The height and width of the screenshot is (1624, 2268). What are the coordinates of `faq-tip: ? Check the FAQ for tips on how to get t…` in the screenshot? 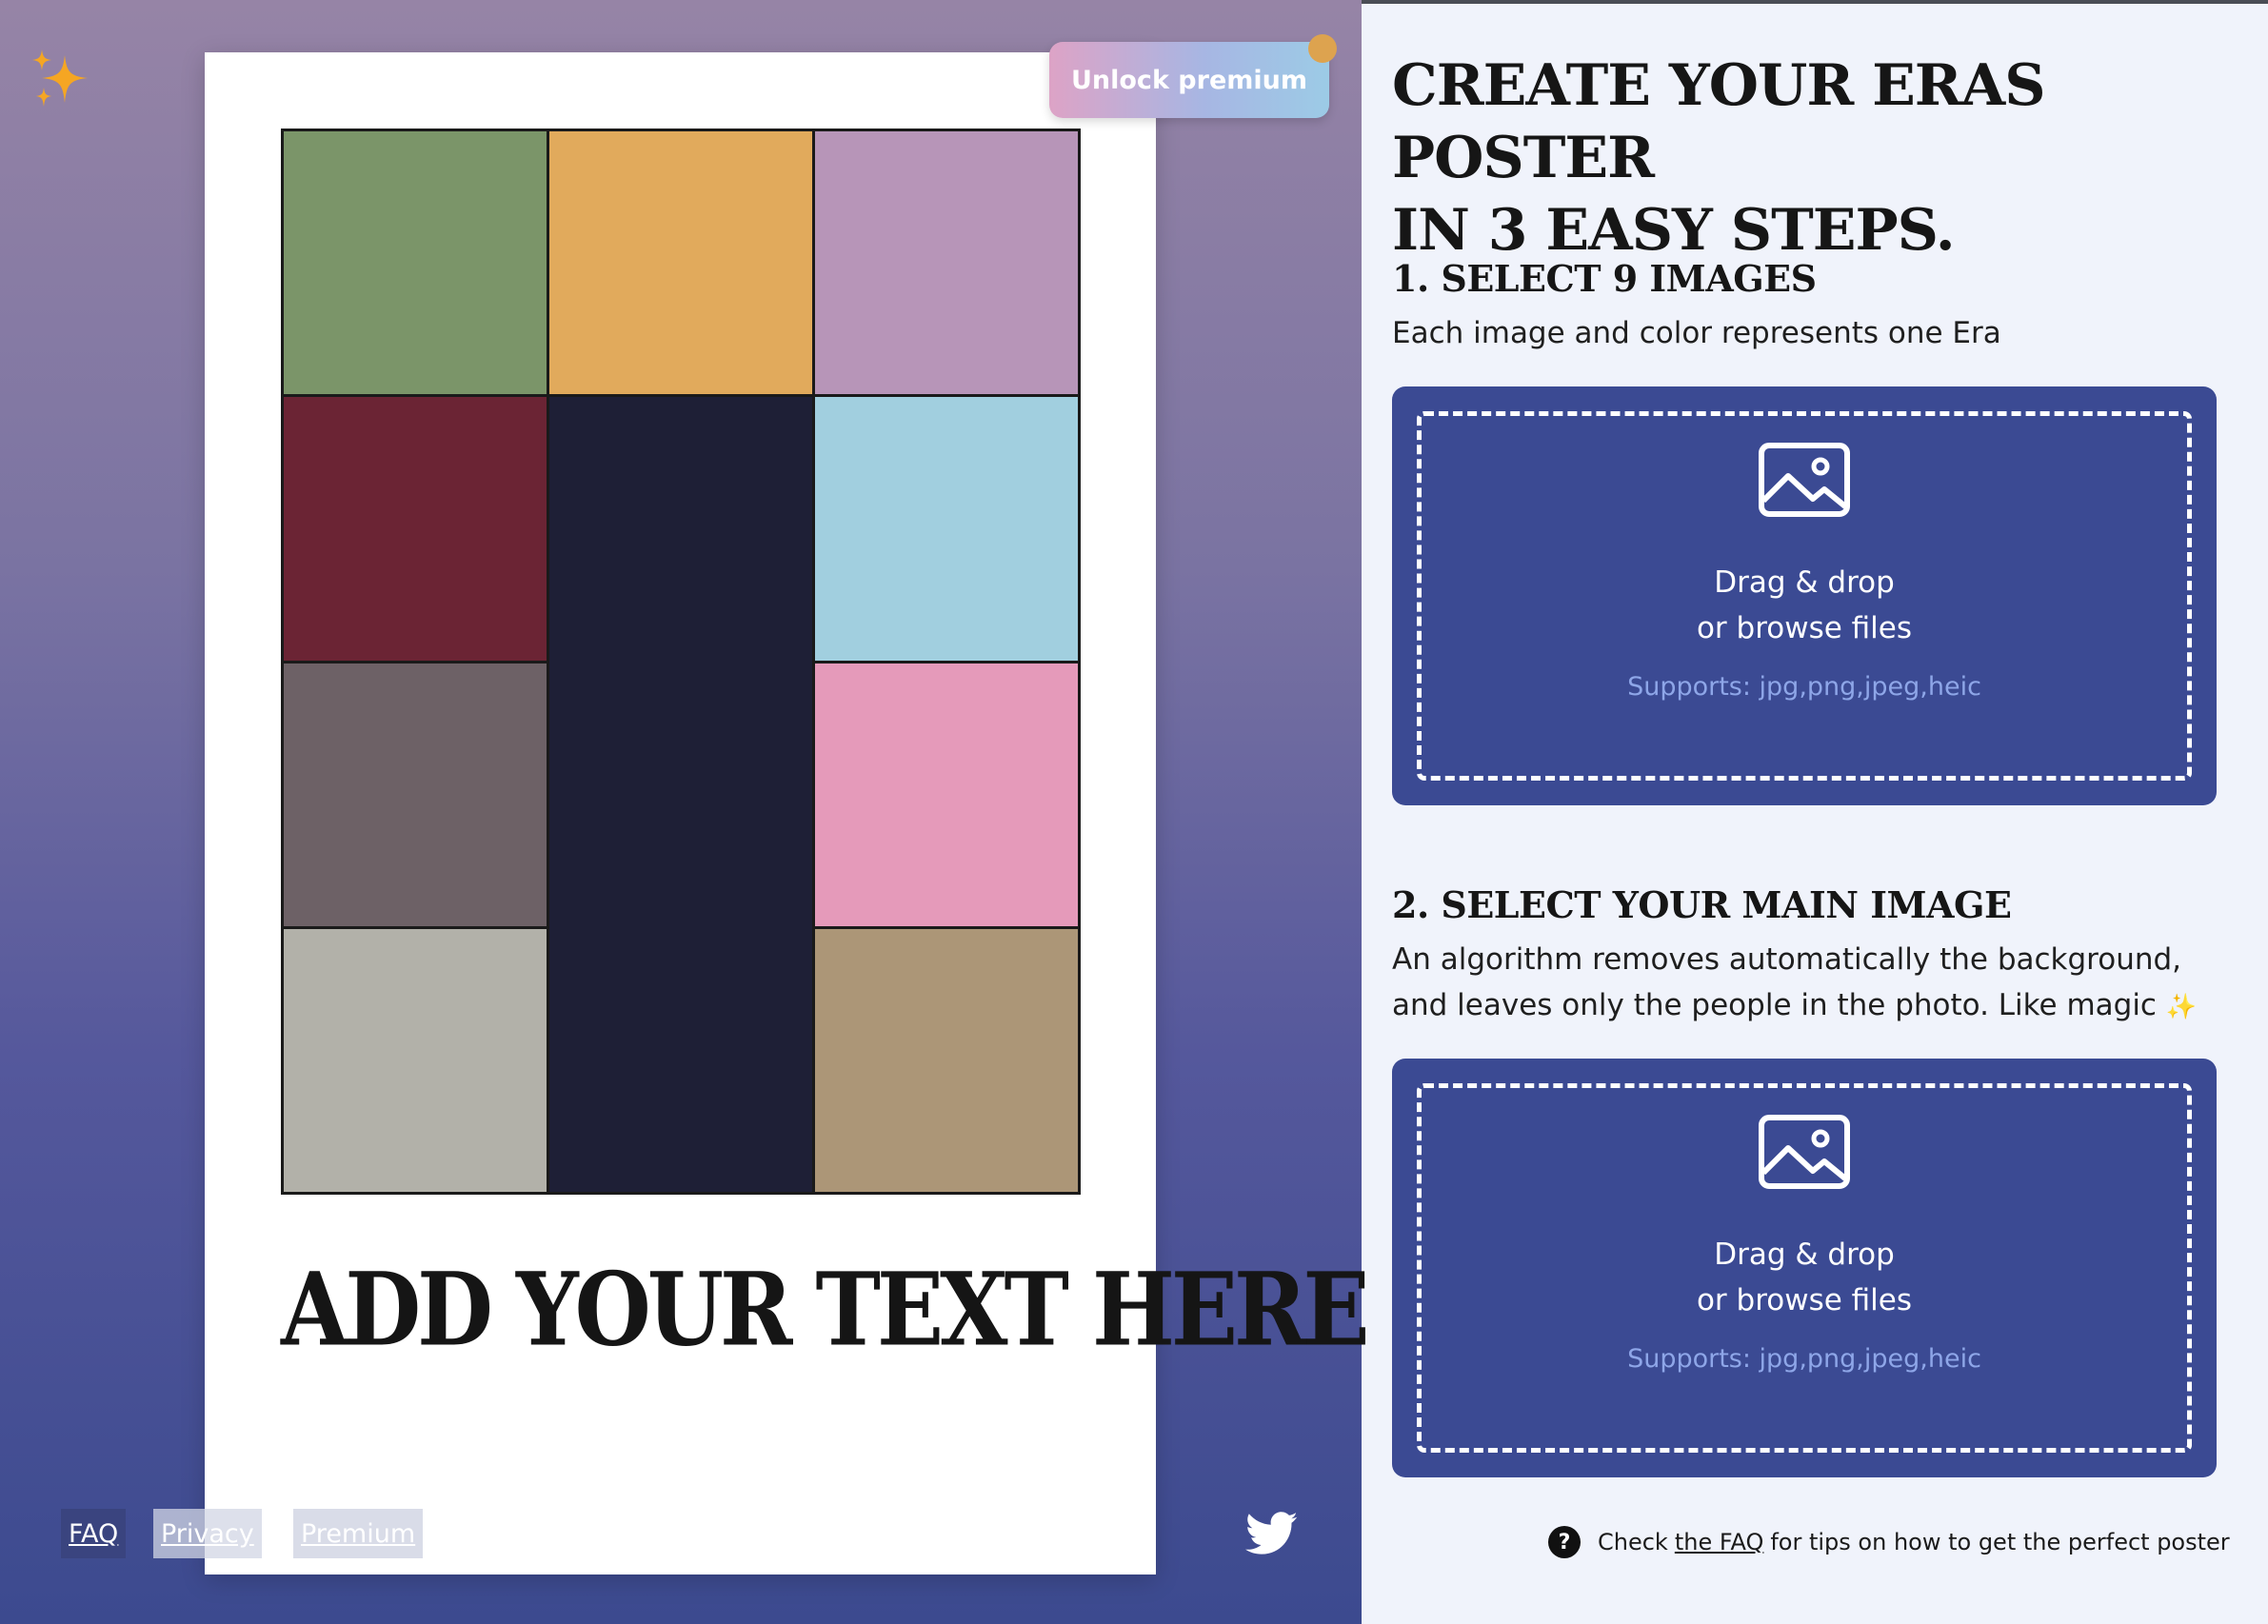 It's located at (1889, 1542).